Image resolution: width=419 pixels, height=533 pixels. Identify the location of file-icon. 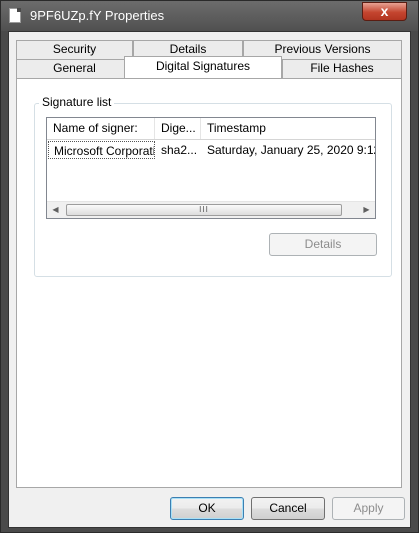
(15, 15).